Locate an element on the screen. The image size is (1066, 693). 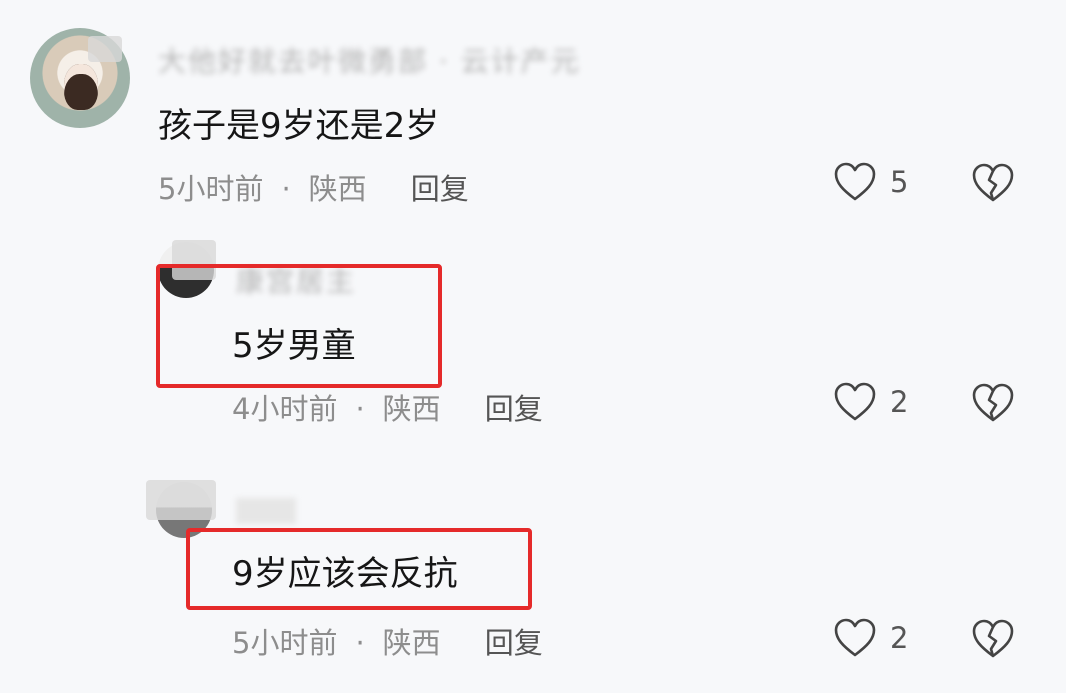
username is located at coordinates (266, 511).